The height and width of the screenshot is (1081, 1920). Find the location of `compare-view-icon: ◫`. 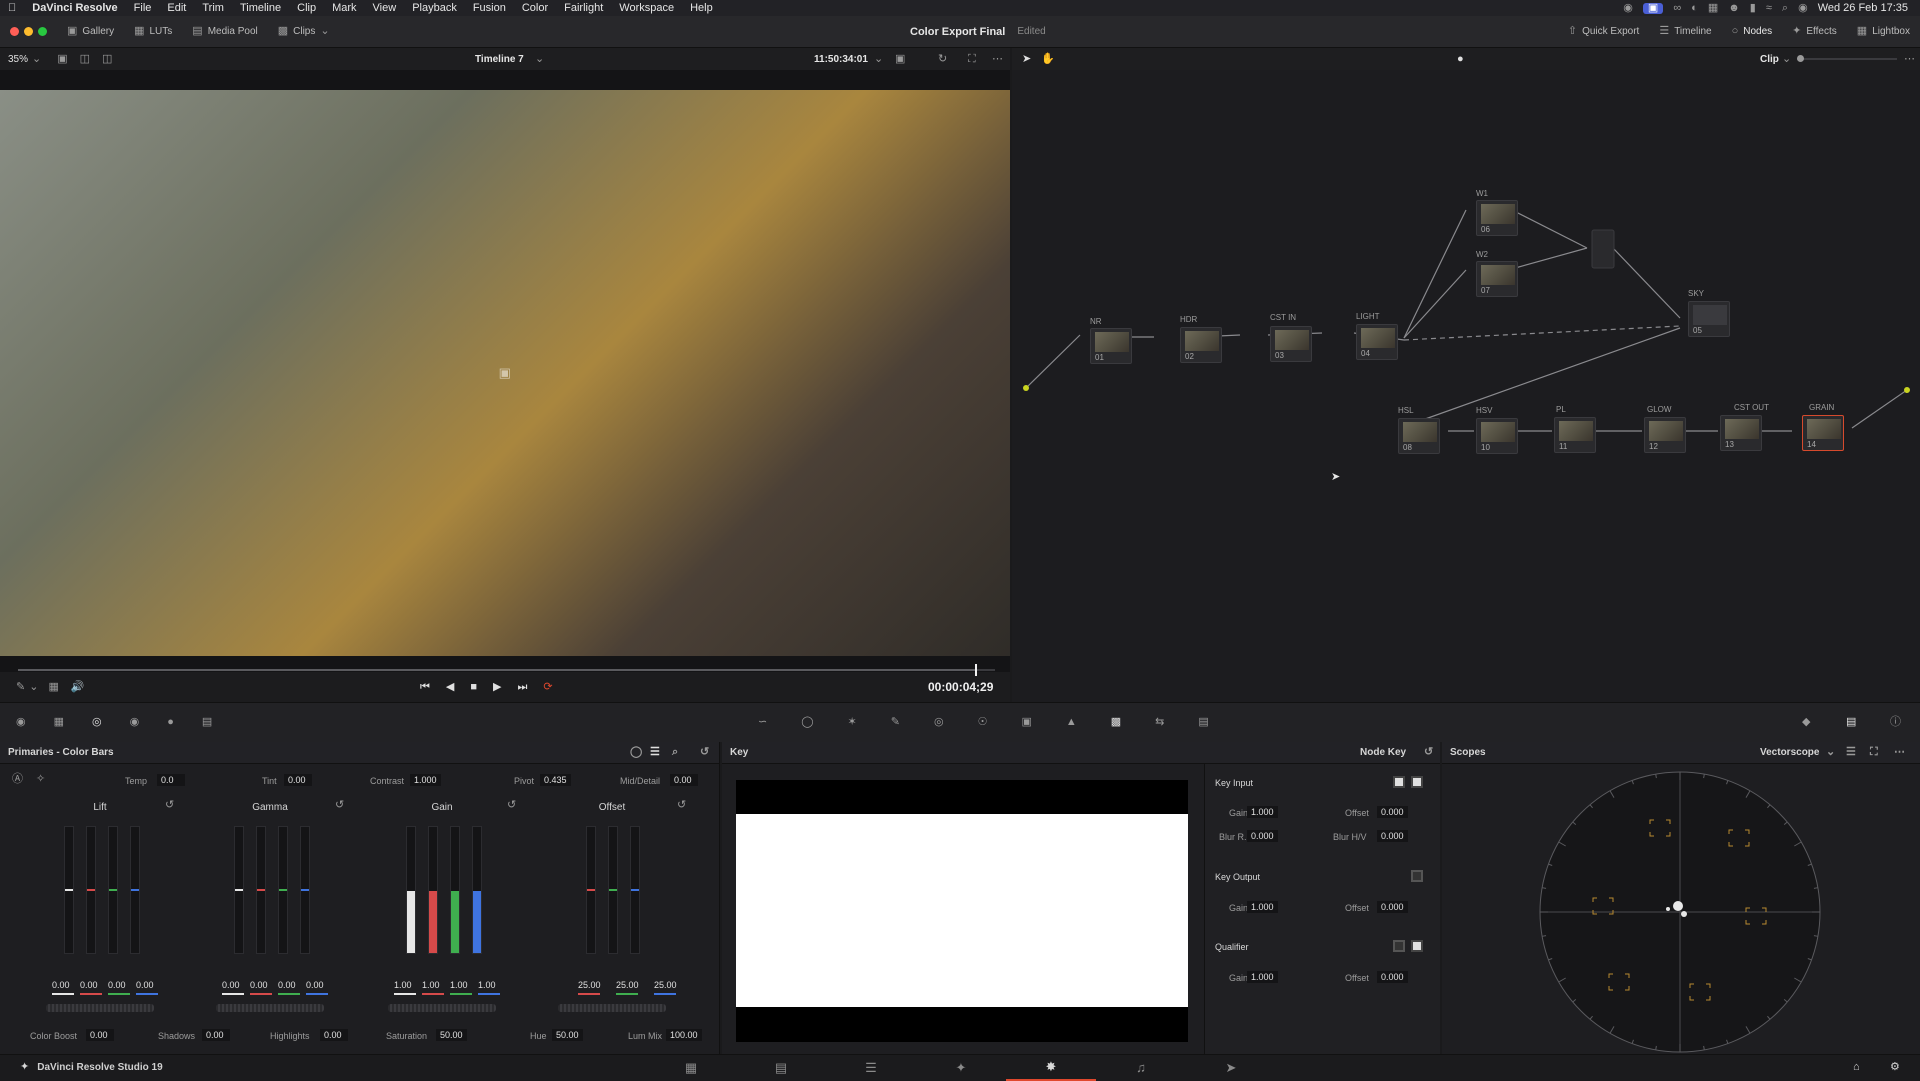

compare-view-icon: ◫ is located at coordinates (107, 59).